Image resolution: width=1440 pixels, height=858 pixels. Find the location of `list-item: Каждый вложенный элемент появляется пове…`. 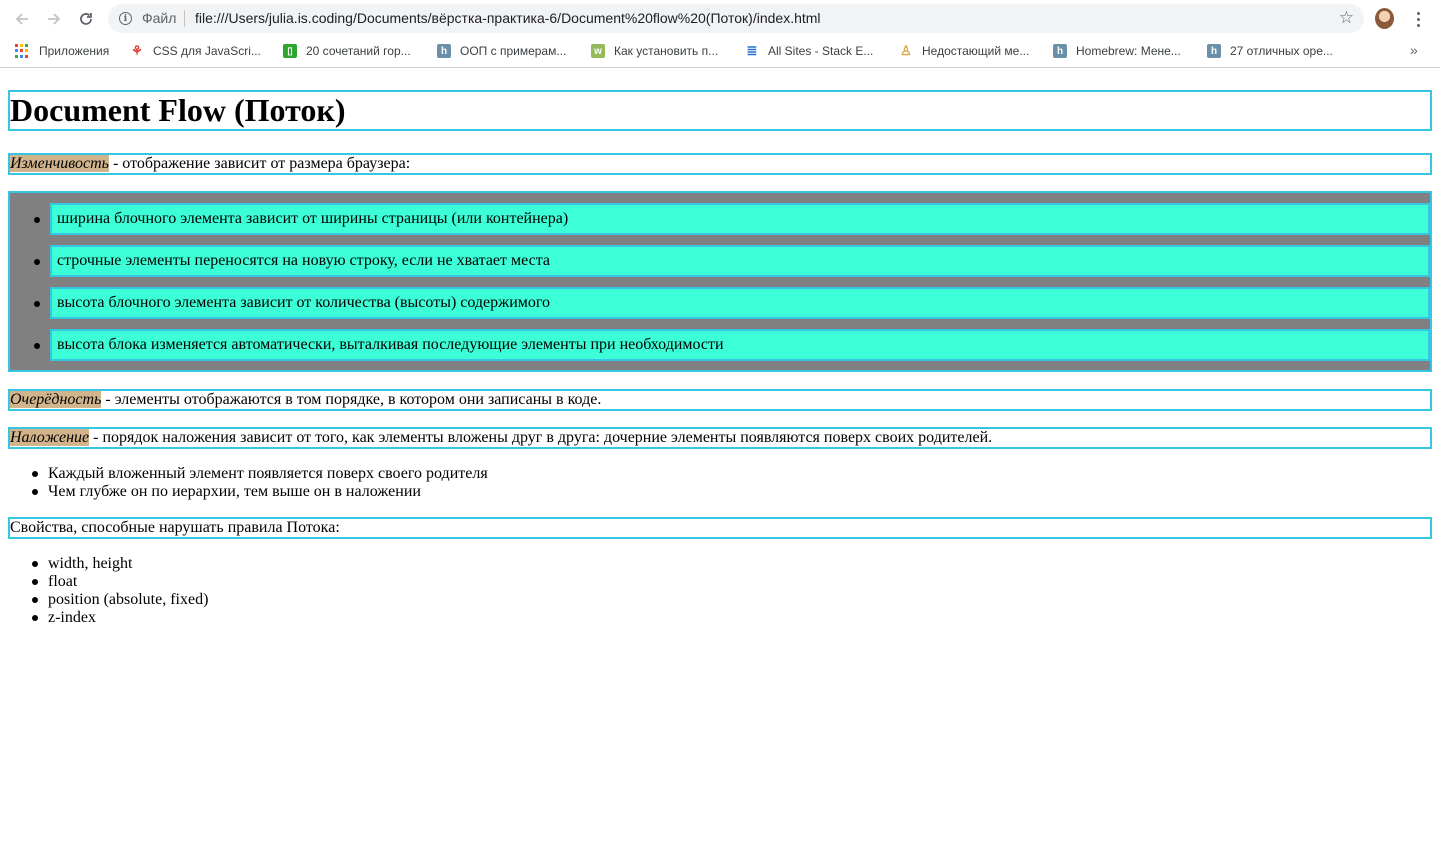

list-item: Каждый вложенный элемент появляется пове… is located at coordinates (260, 473).